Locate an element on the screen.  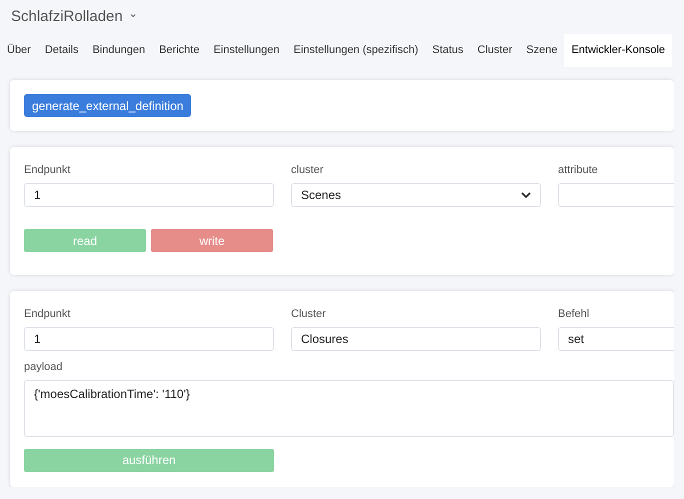
field-label: cluster is located at coordinates (307, 170).